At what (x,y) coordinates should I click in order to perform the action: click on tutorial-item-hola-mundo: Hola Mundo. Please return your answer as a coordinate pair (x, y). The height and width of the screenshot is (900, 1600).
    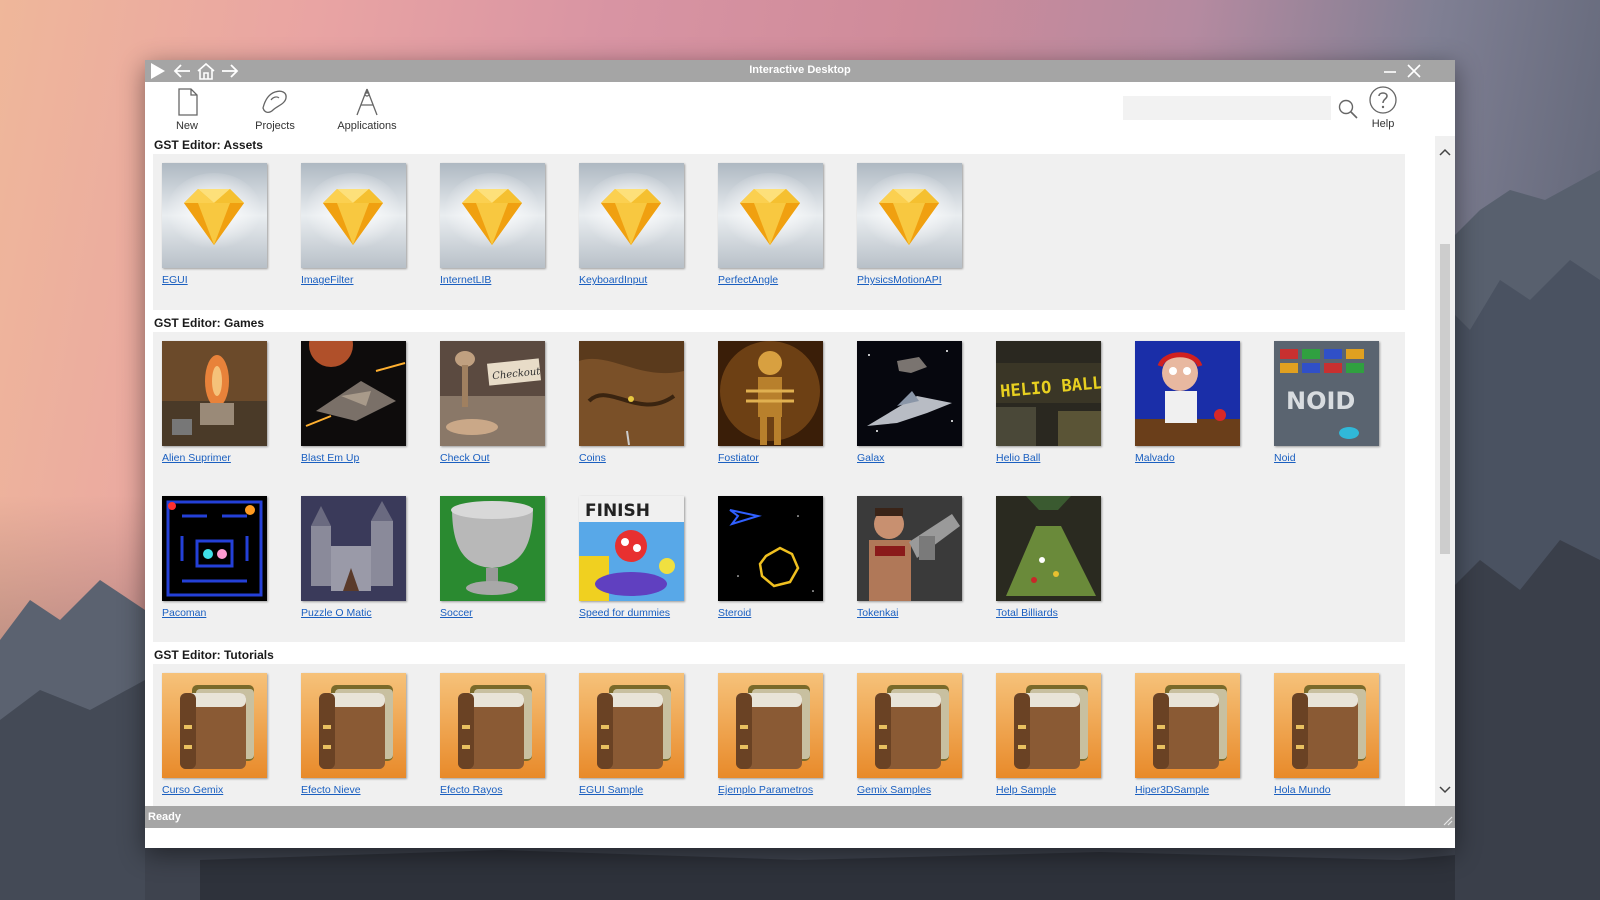
    Looking at the image, I should click on (1328, 734).